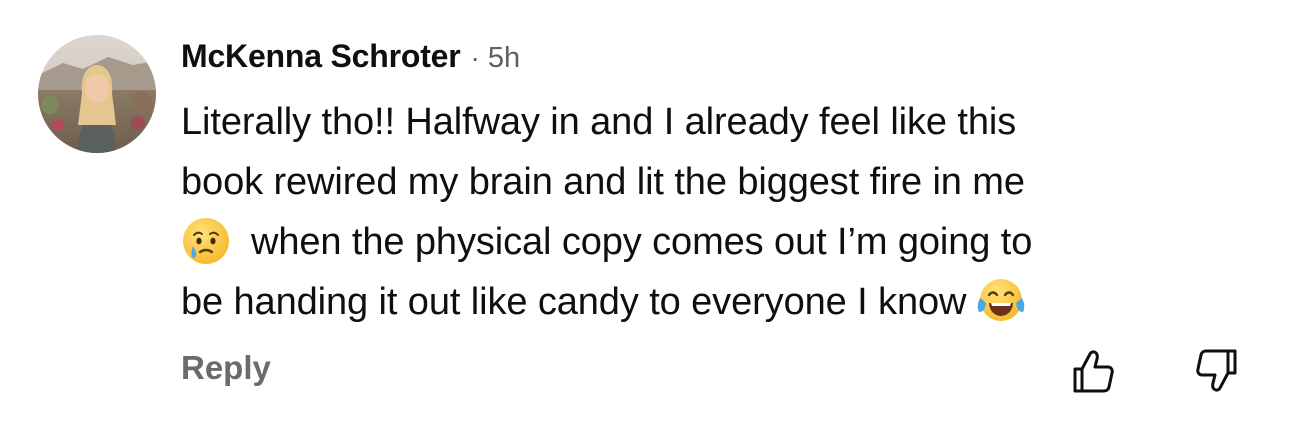  I want to click on avatar, so click(97, 94).